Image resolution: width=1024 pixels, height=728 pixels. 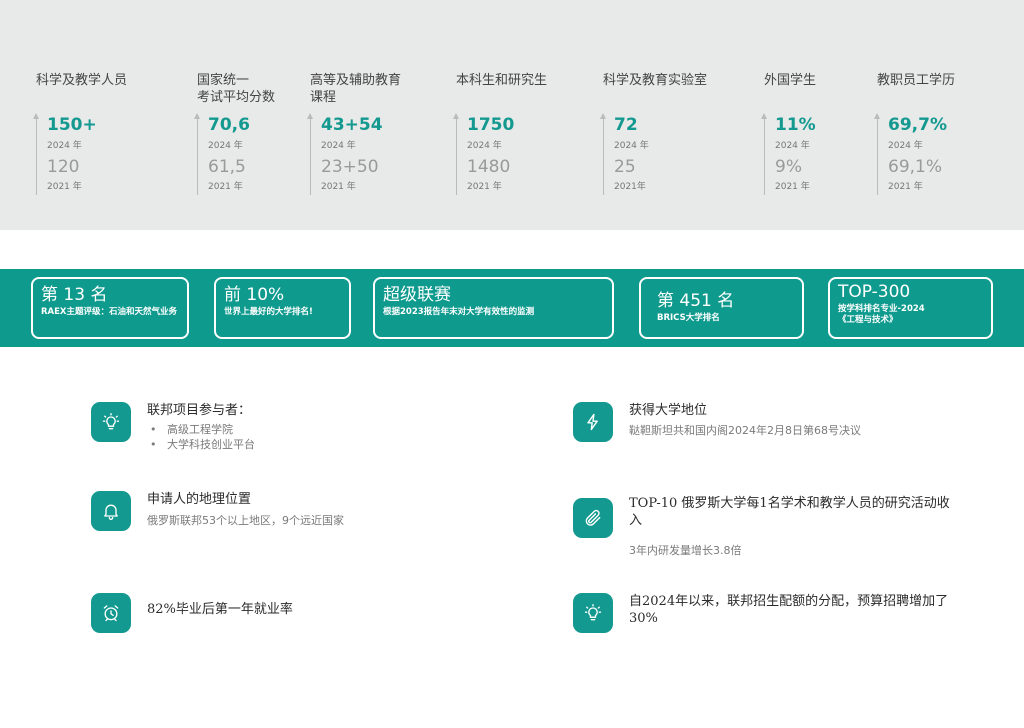 I want to click on stat-values: 1750 2024 年 1480 2021 年, so click(x=499, y=154).